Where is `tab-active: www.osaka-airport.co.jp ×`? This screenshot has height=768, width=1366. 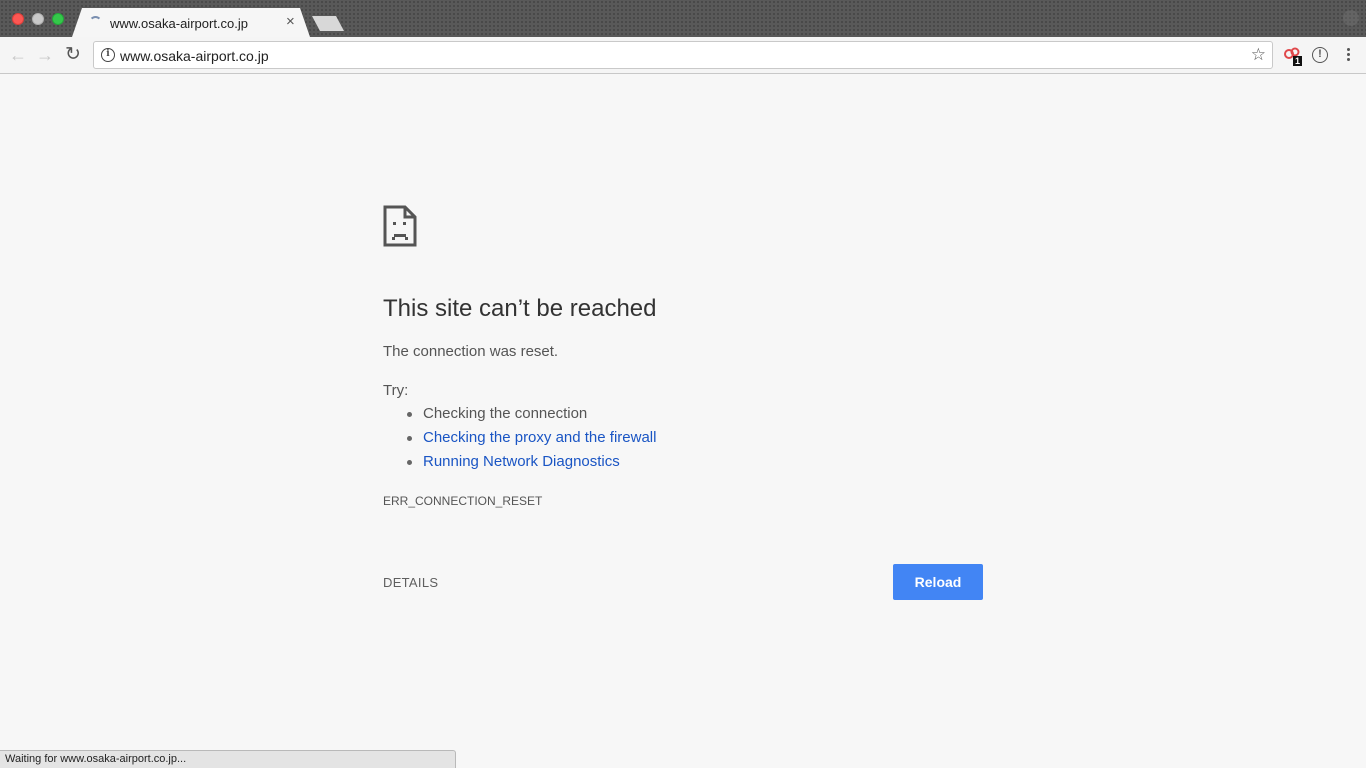 tab-active: www.osaka-airport.co.jp × is located at coordinates (191, 22).